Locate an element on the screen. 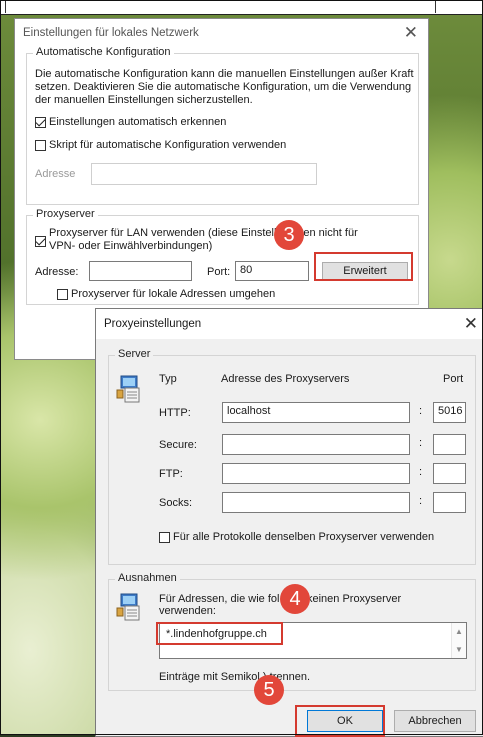  http-colon: : is located at coordinates (421, 411).